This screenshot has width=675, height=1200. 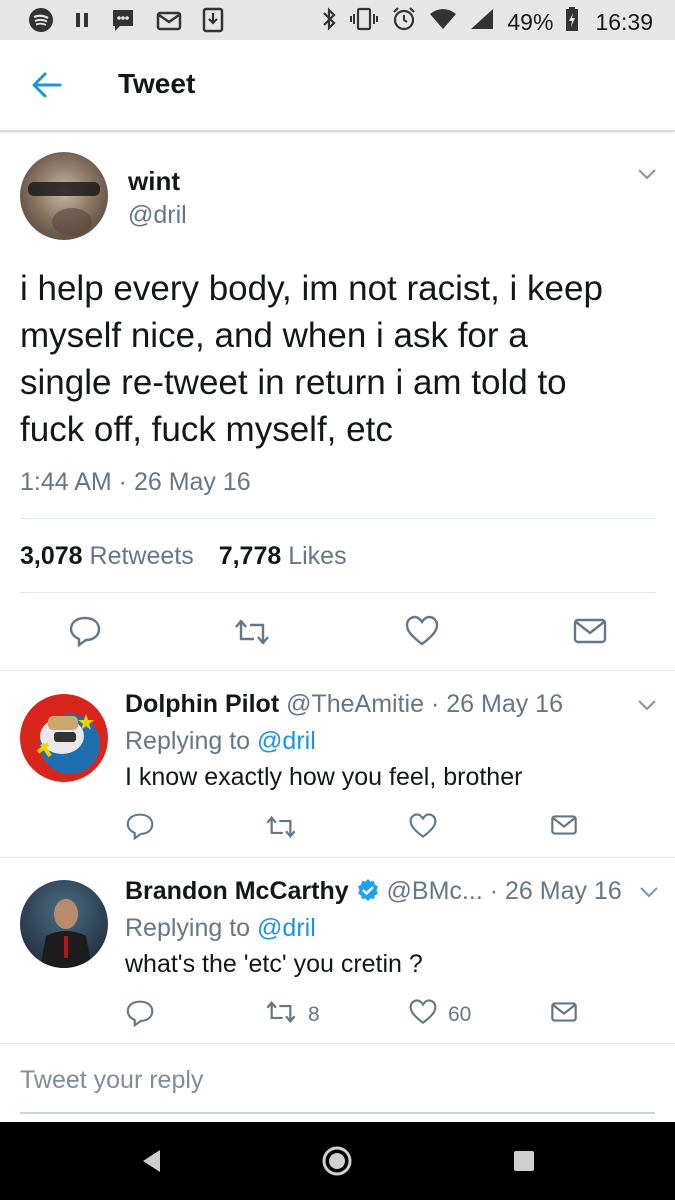 I want to click on signal-icon, so click(x=482, y=22).